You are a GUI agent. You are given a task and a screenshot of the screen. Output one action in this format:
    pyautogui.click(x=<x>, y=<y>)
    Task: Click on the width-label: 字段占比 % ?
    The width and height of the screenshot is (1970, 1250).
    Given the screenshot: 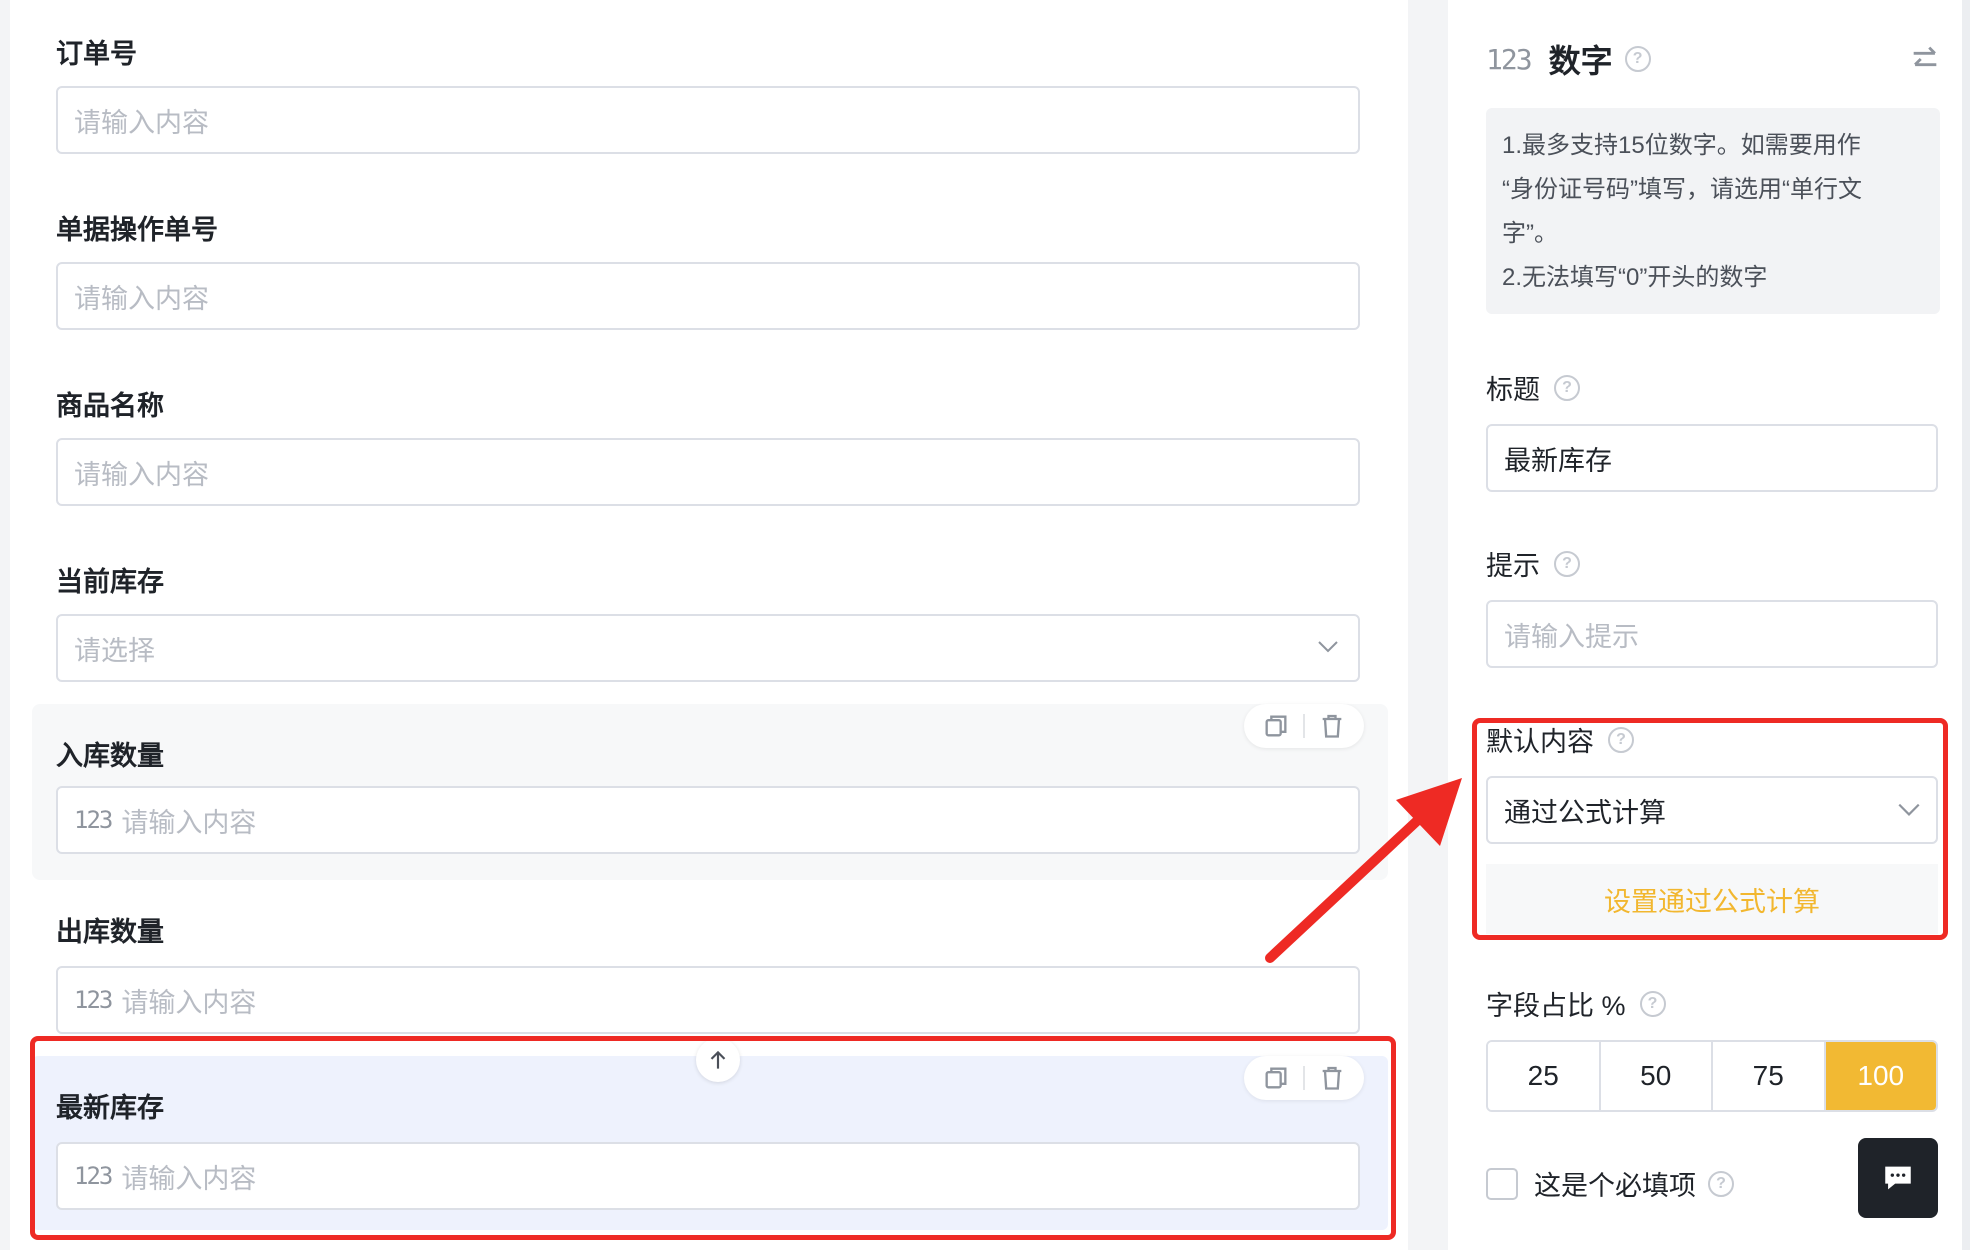 What is the action you would take?
    pyautogui.click(x=1576, y=1003)
    